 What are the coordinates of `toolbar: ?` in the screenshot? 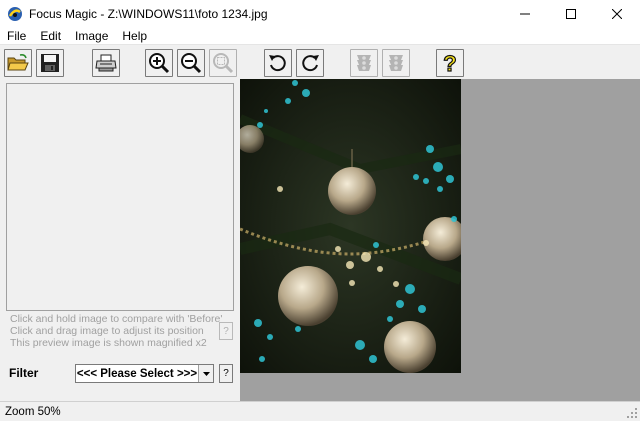 It's located at (320, 62).